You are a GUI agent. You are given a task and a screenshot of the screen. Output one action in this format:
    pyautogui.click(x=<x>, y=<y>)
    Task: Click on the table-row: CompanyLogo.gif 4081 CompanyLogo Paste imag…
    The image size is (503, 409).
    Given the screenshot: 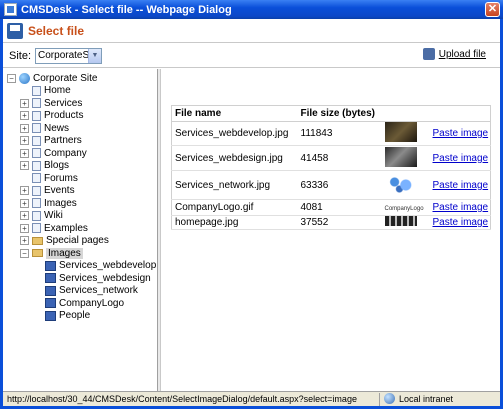 What is the action you would take?
    pyautogui.click(x=331, y=207)
    